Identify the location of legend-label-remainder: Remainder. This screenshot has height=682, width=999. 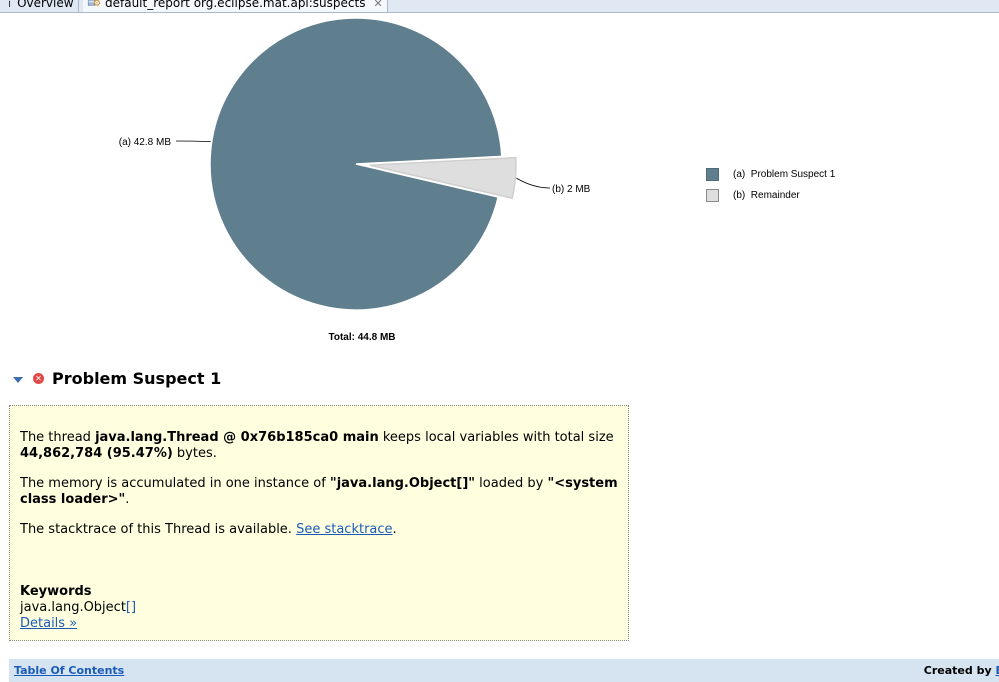
(775, 195).